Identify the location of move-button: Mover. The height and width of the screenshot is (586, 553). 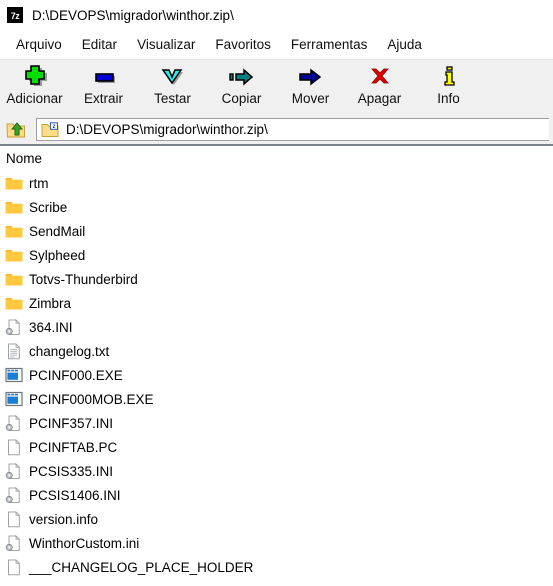
(310, 84).